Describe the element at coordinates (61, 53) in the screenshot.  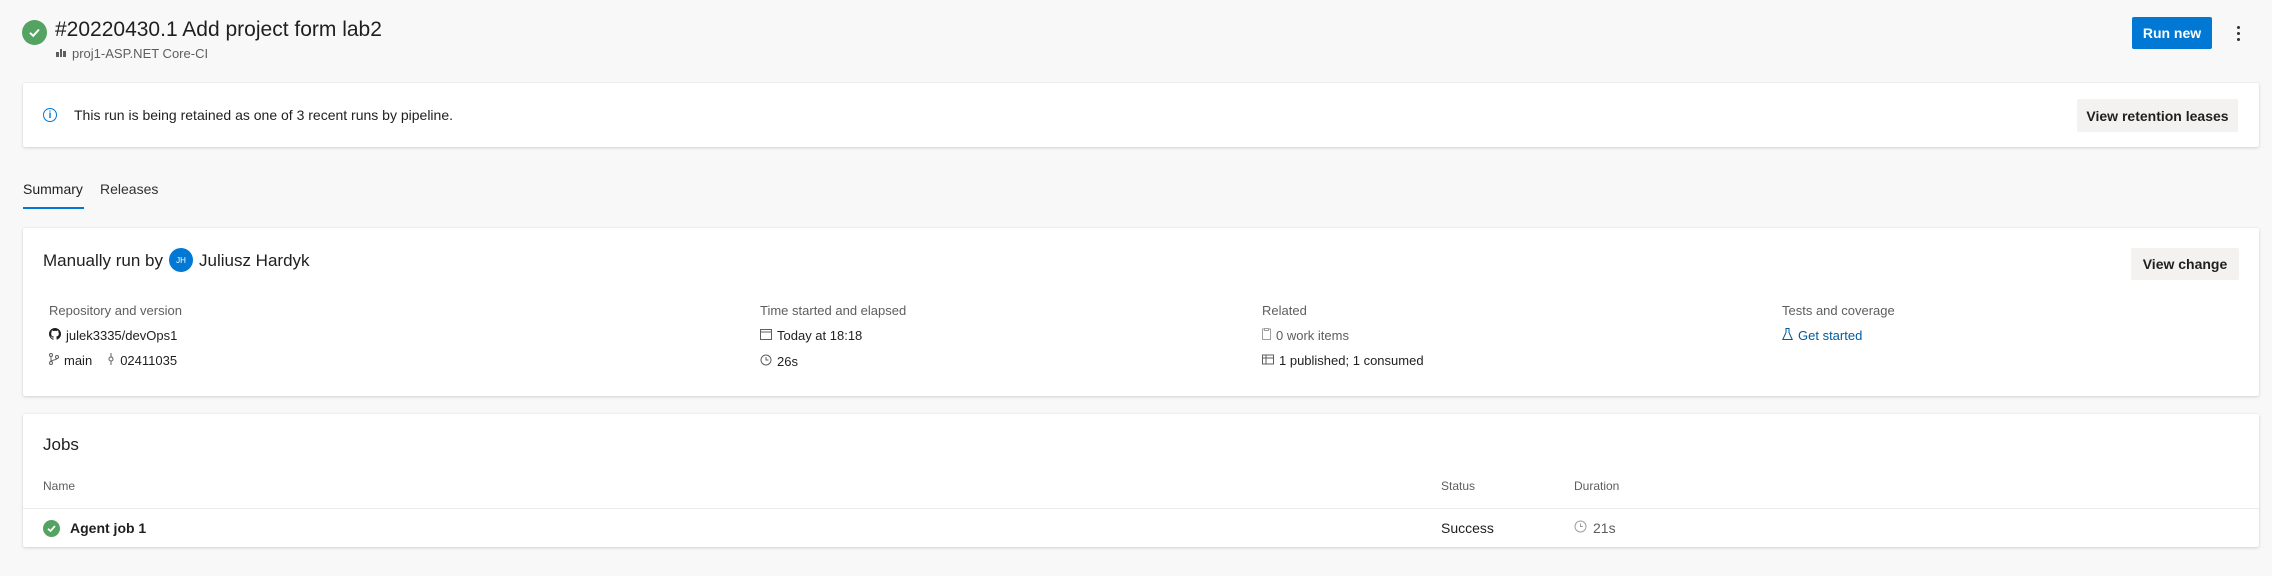
I see `pipeline-icon` at that location.